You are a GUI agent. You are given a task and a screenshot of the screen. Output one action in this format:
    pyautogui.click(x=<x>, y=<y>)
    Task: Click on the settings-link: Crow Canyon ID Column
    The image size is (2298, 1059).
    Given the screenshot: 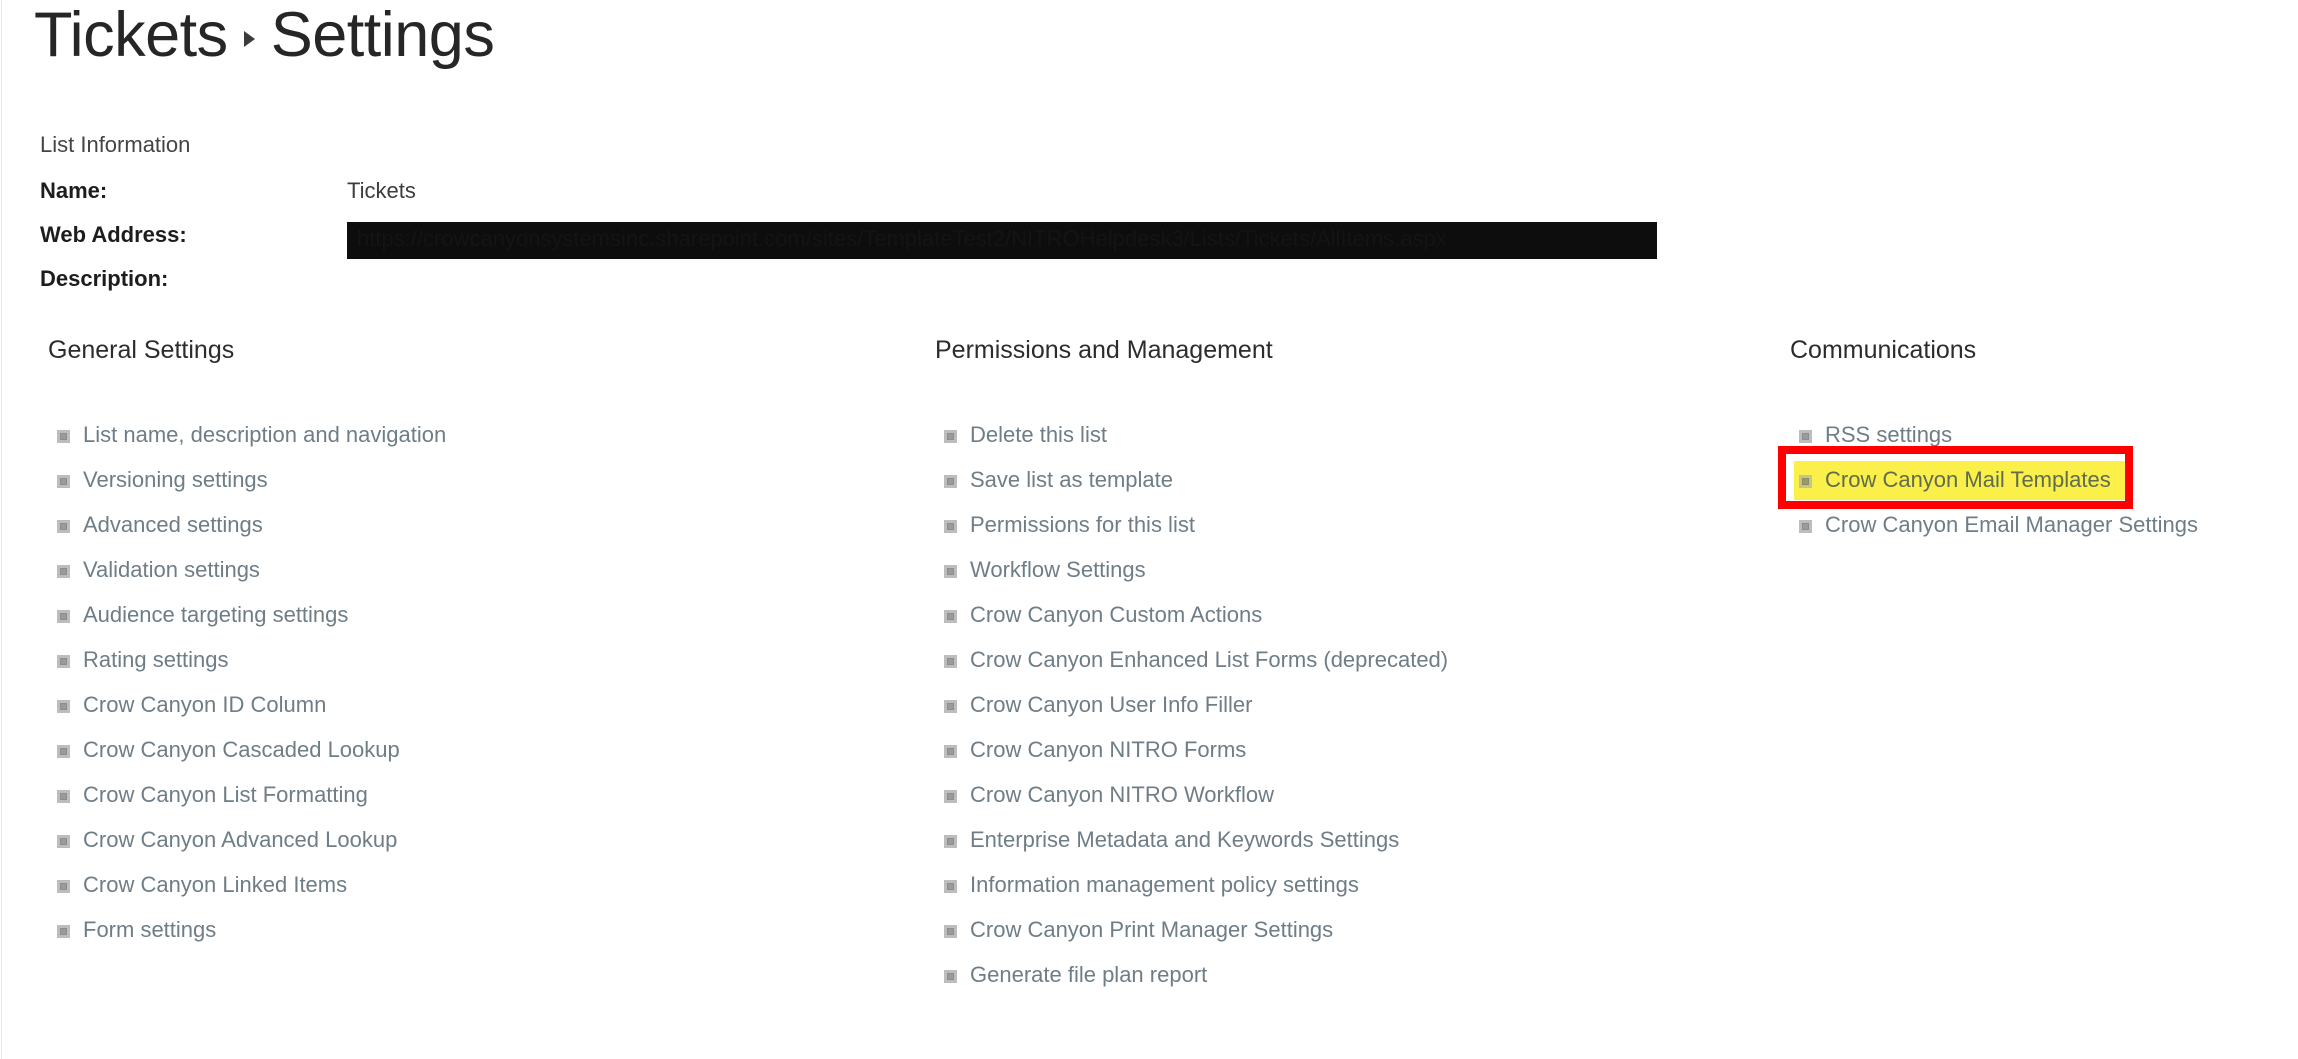 What is the action you would take?
    pyautogui.click(x=204, y=705)
    